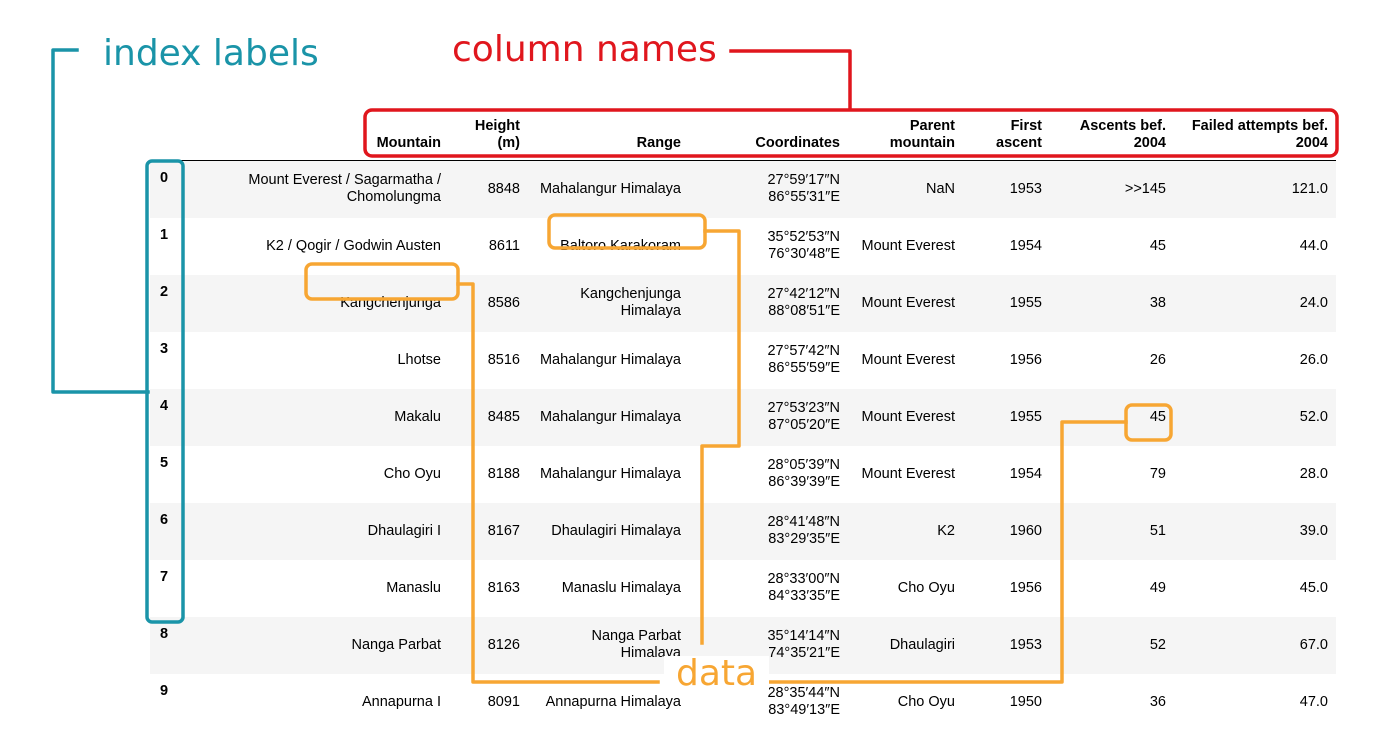 This screenshot has height=731, width=1400. I want to click on data-connector-range, so click(720, 437).